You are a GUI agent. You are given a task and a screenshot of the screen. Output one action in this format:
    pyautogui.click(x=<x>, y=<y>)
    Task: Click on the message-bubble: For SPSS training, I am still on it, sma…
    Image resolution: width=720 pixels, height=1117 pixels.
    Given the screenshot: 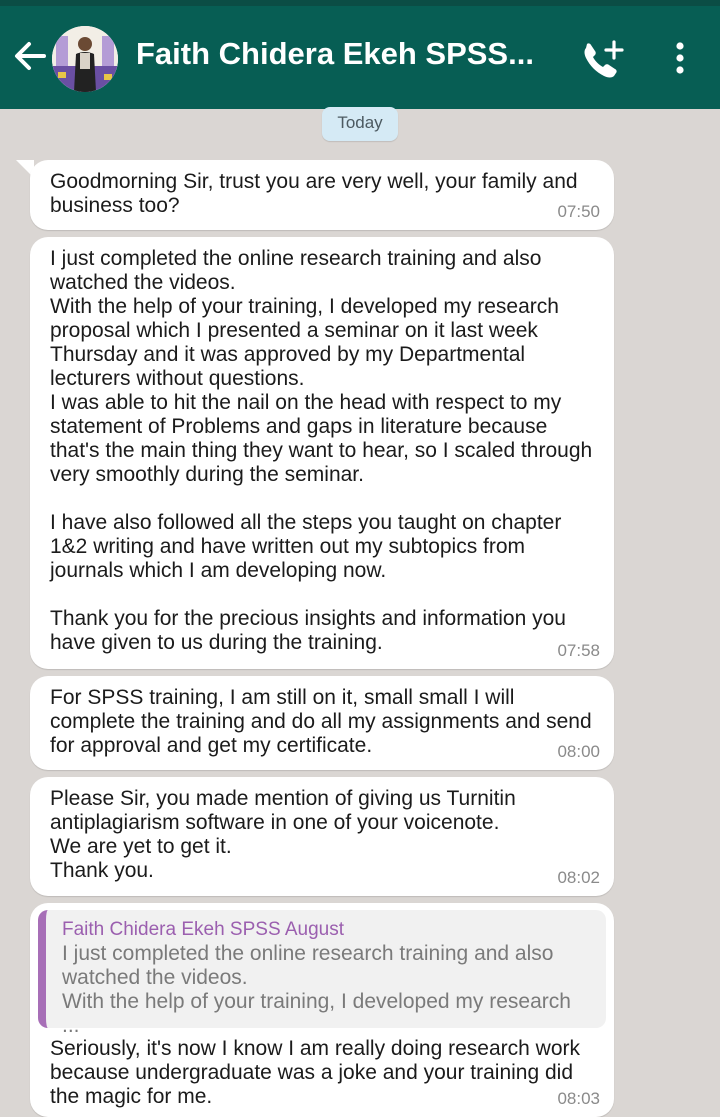 What is the action you would take?
    pyautogui.click(x=322, y=723)
    